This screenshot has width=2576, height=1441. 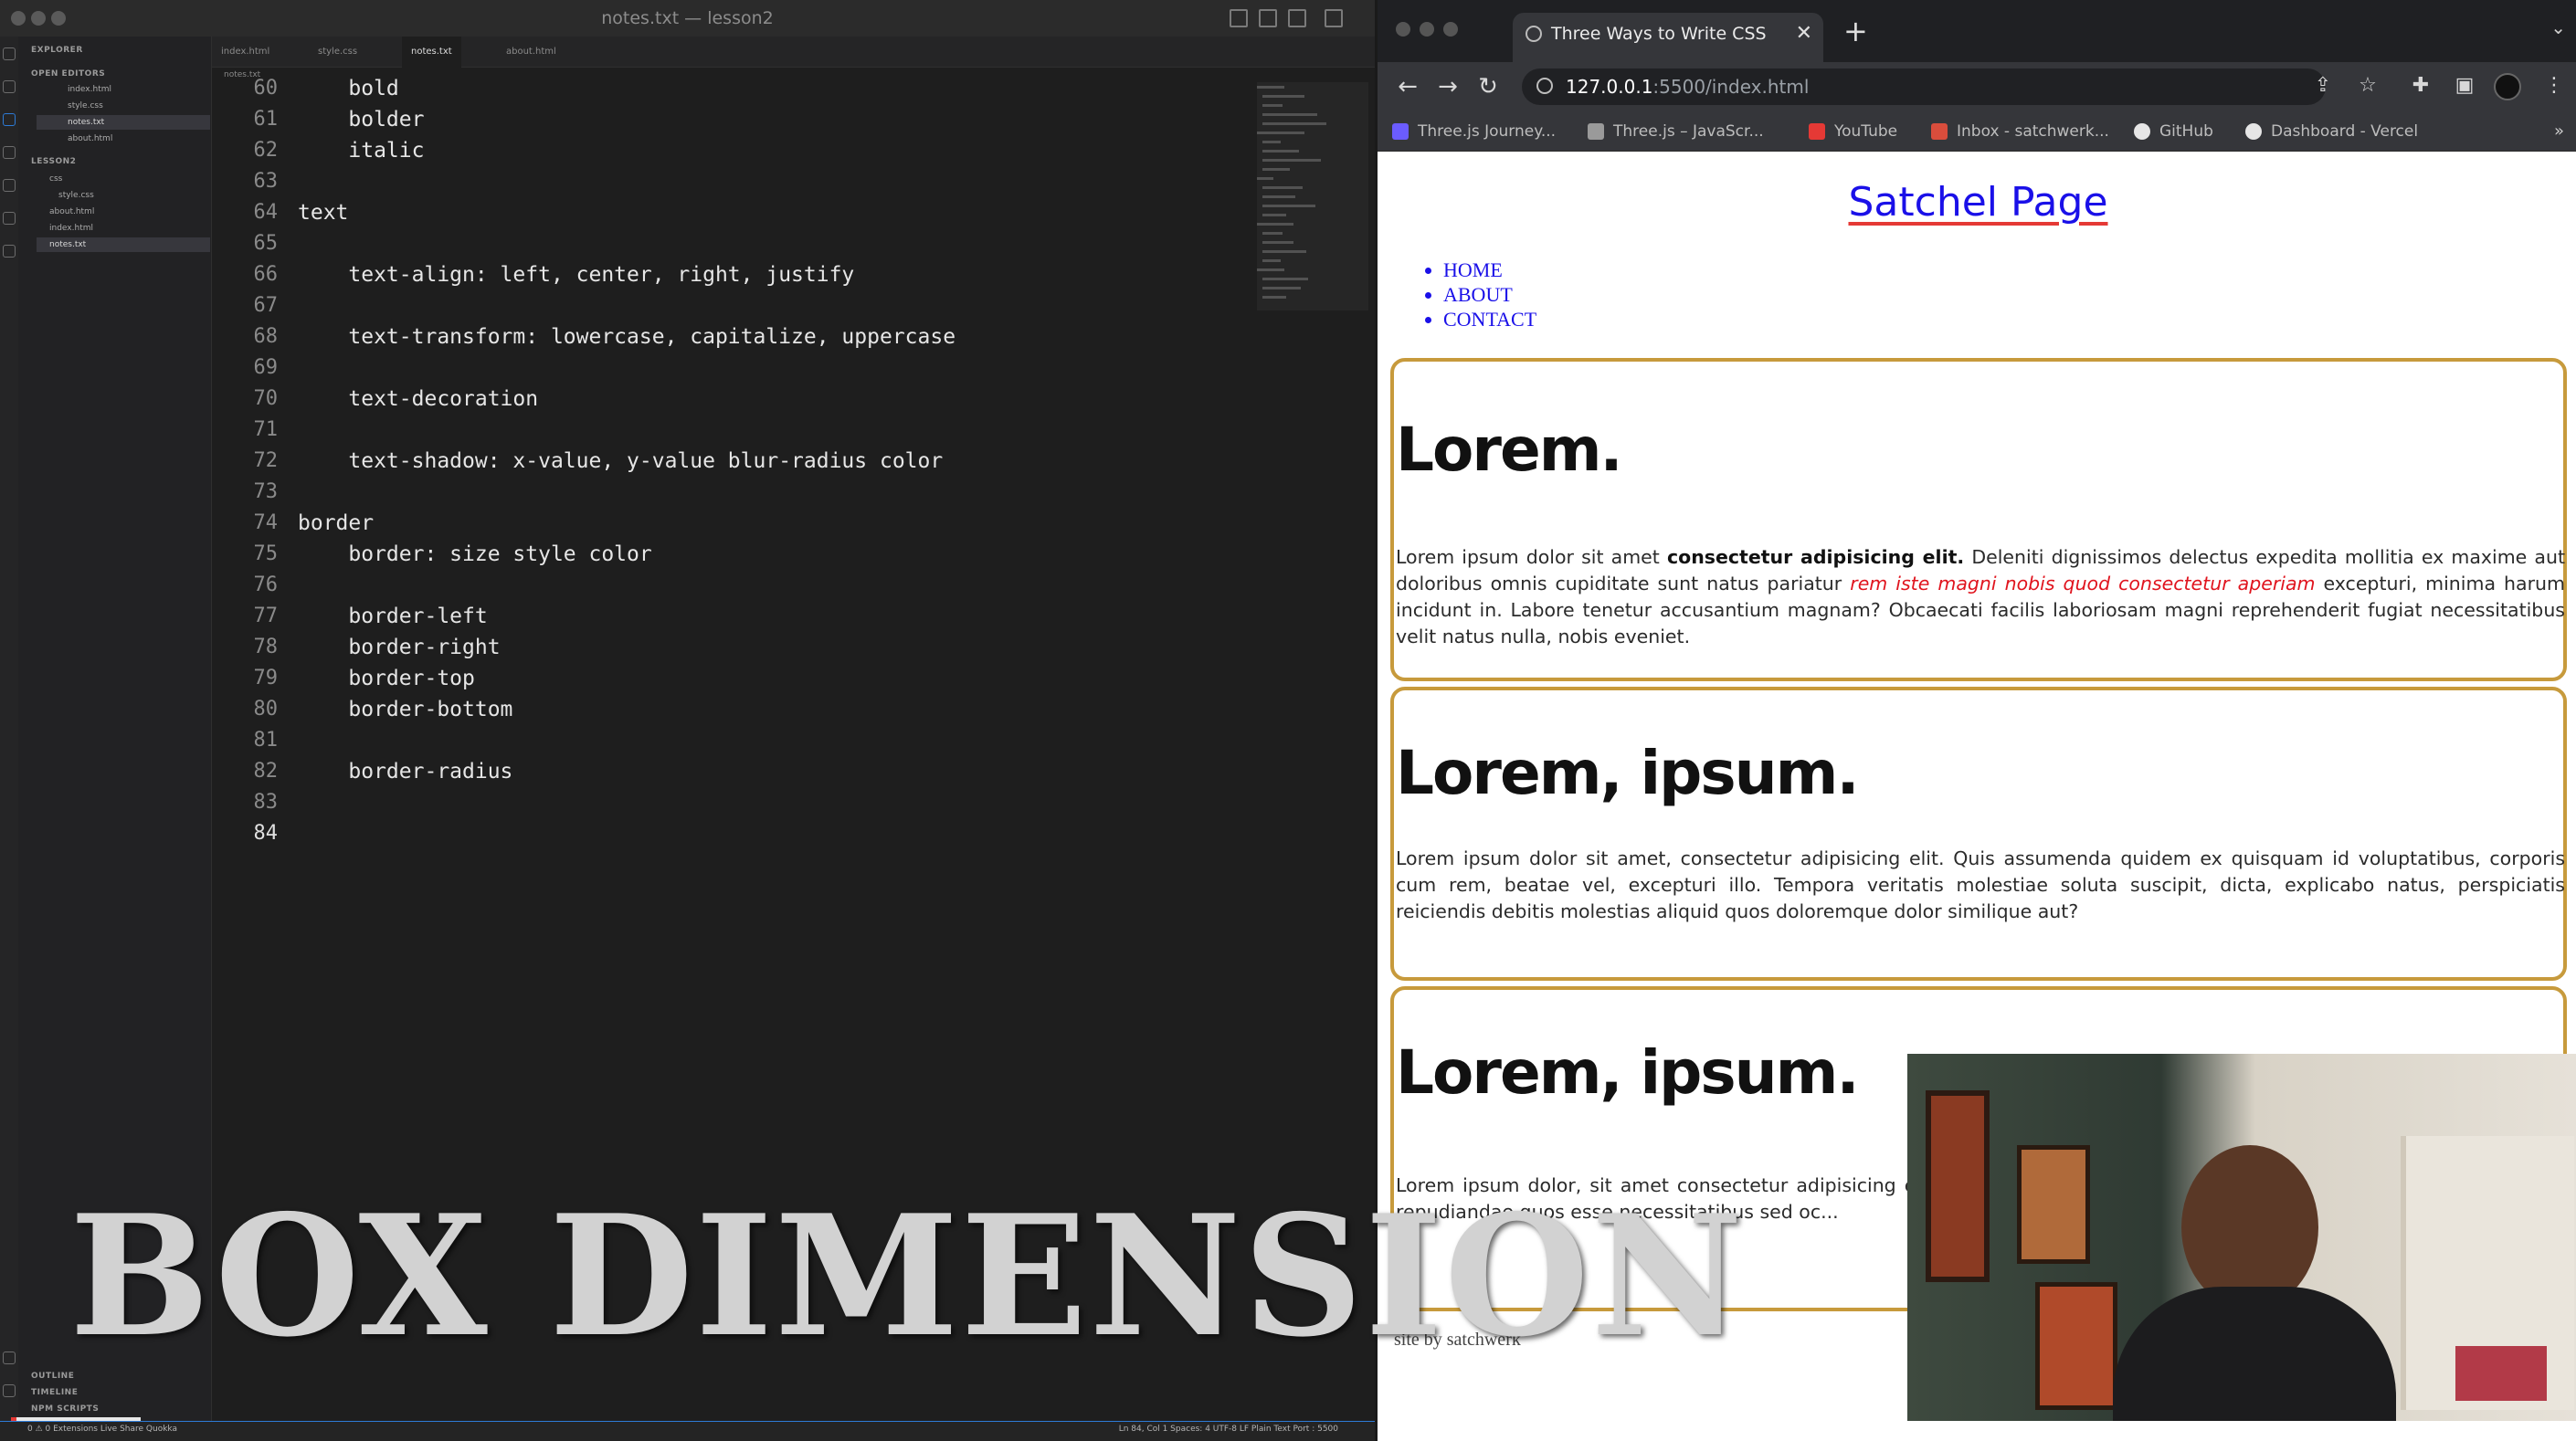 I want to click on source-control-icon, so click(x=9, y=119).